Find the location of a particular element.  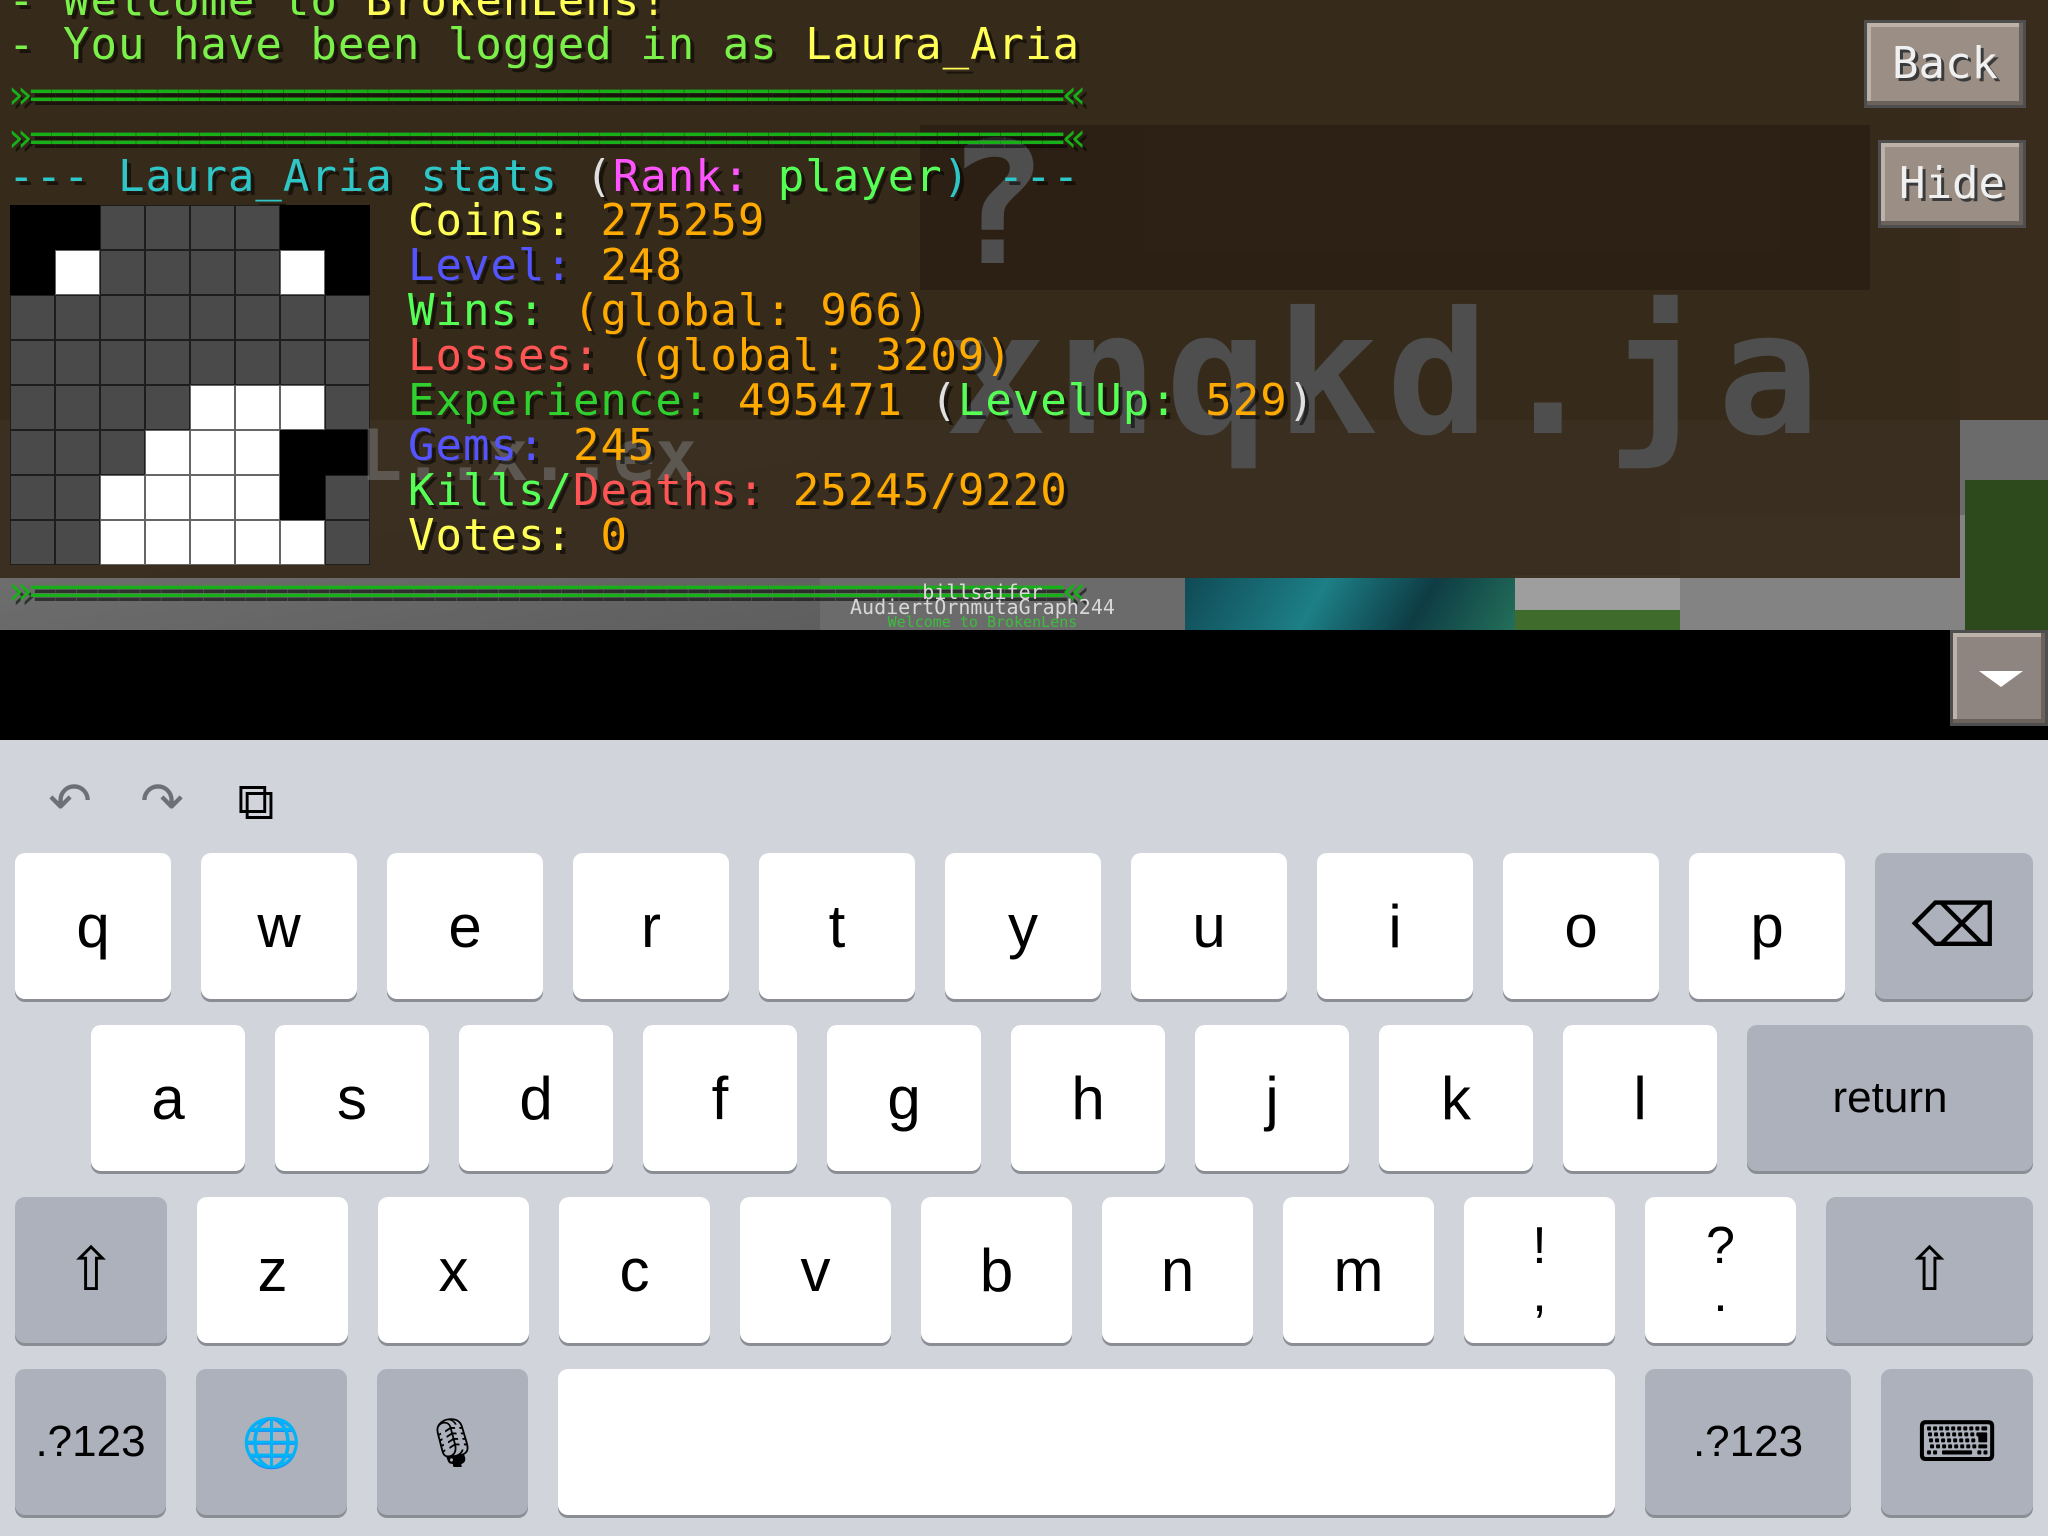

numbers-key-right: .?123 is located at coordinates (1748, 1442).